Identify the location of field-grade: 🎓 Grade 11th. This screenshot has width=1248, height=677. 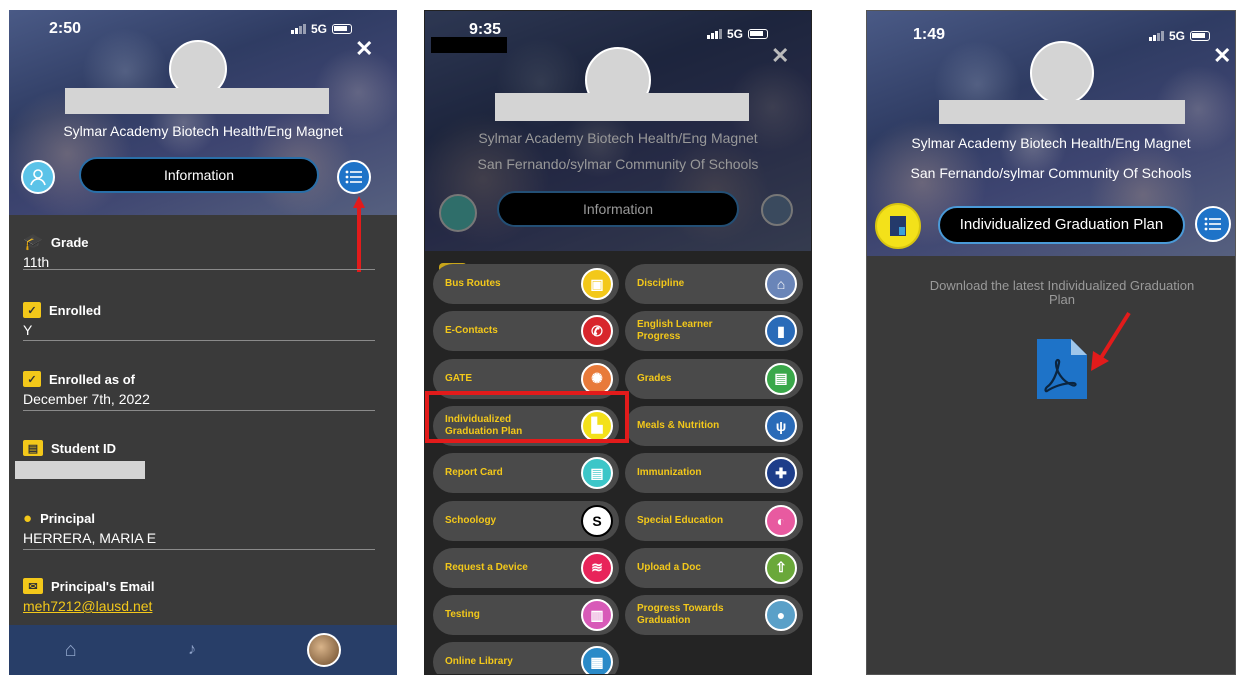
(199, 251).